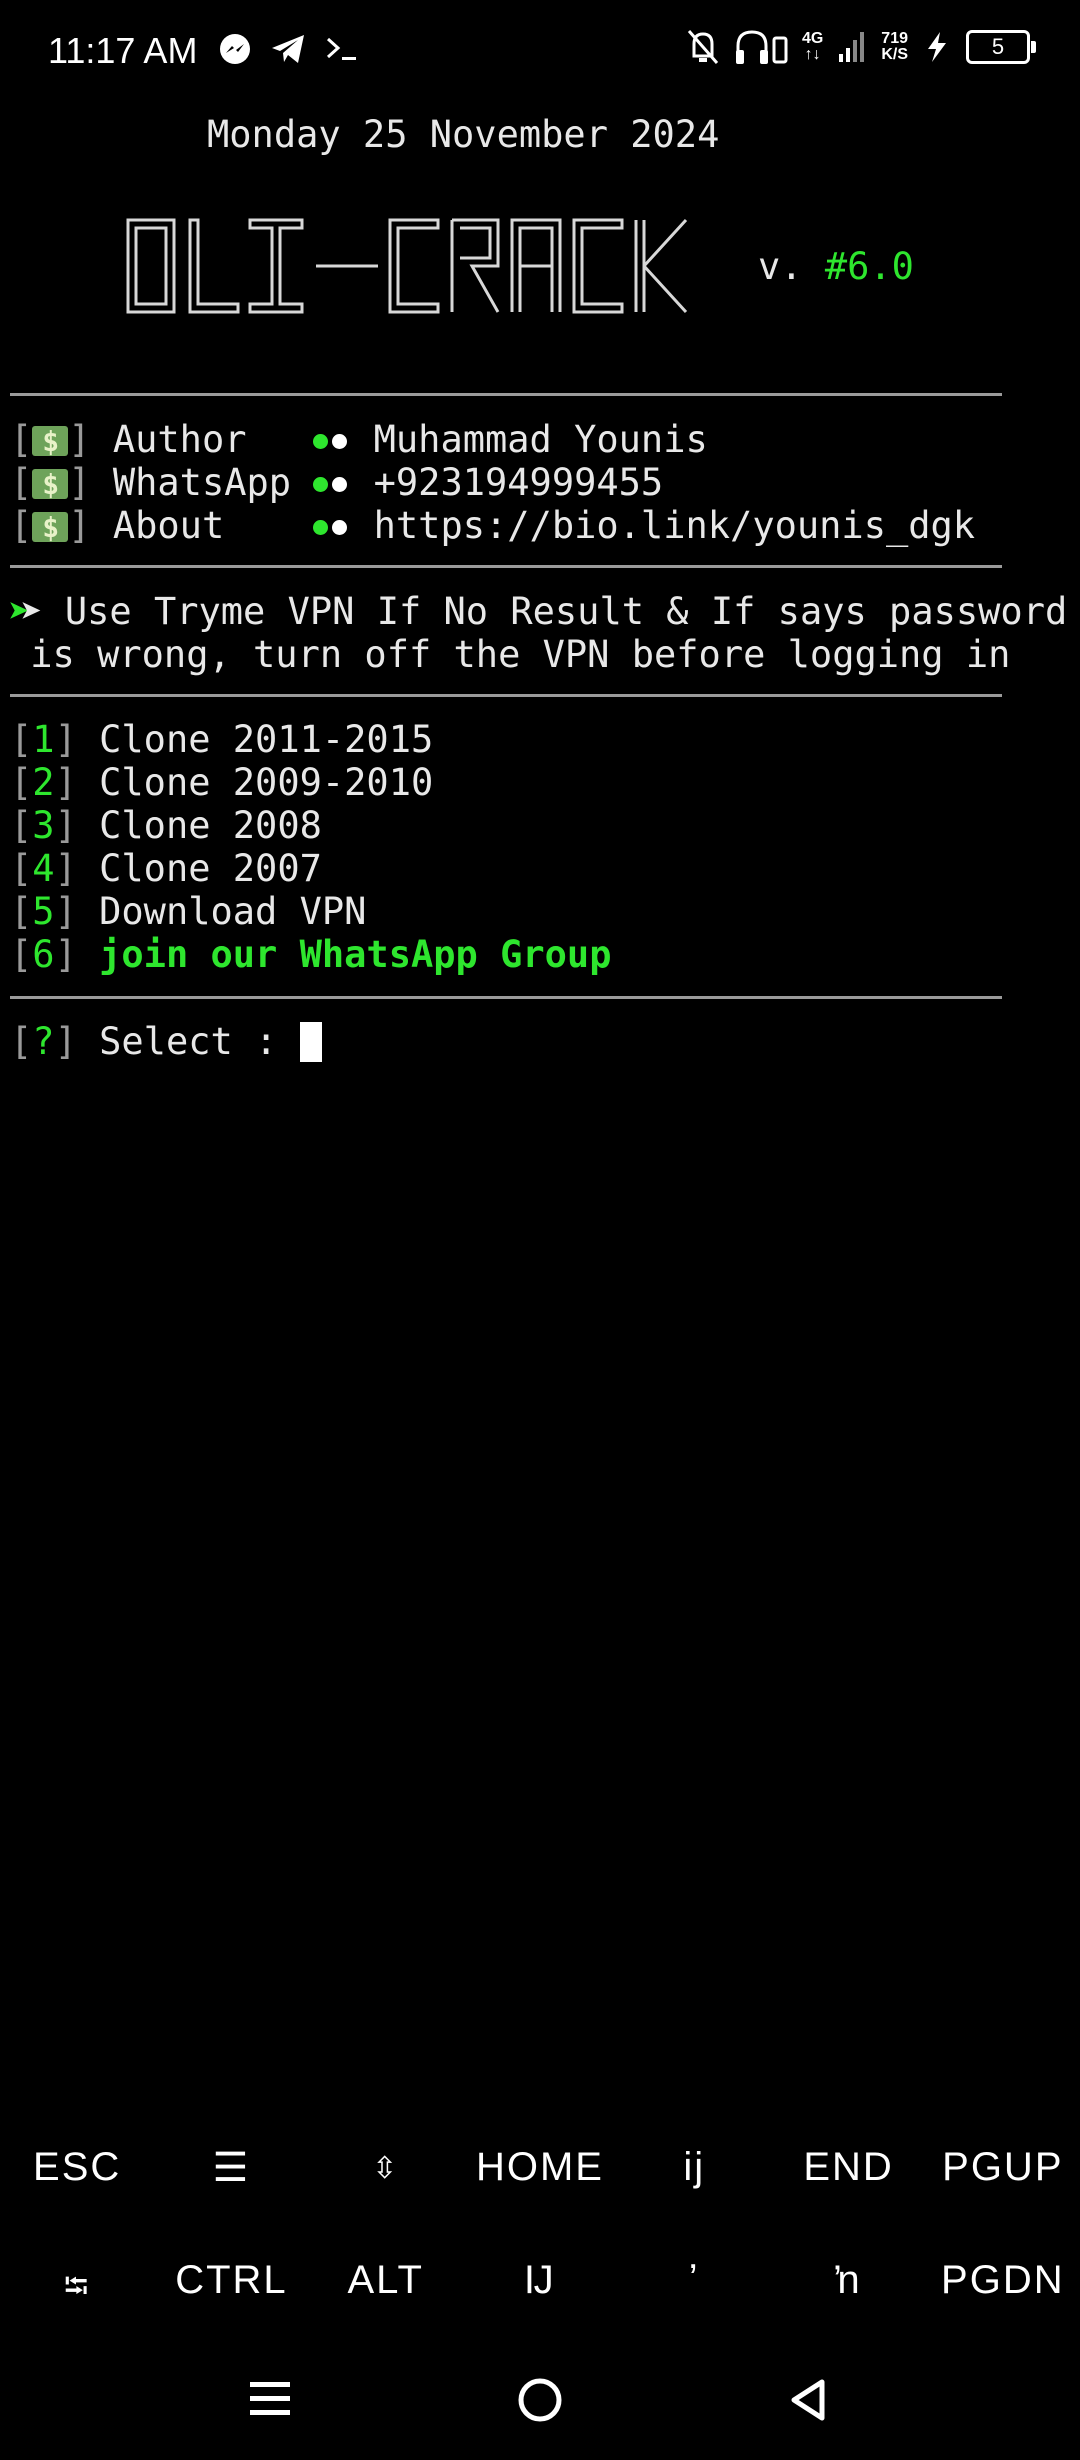 The image size is (1080, 2460). What do you see at coordinates (310, 1042) in the screenshot?
I see `text-cursor` at bounding box center [310, 1042].